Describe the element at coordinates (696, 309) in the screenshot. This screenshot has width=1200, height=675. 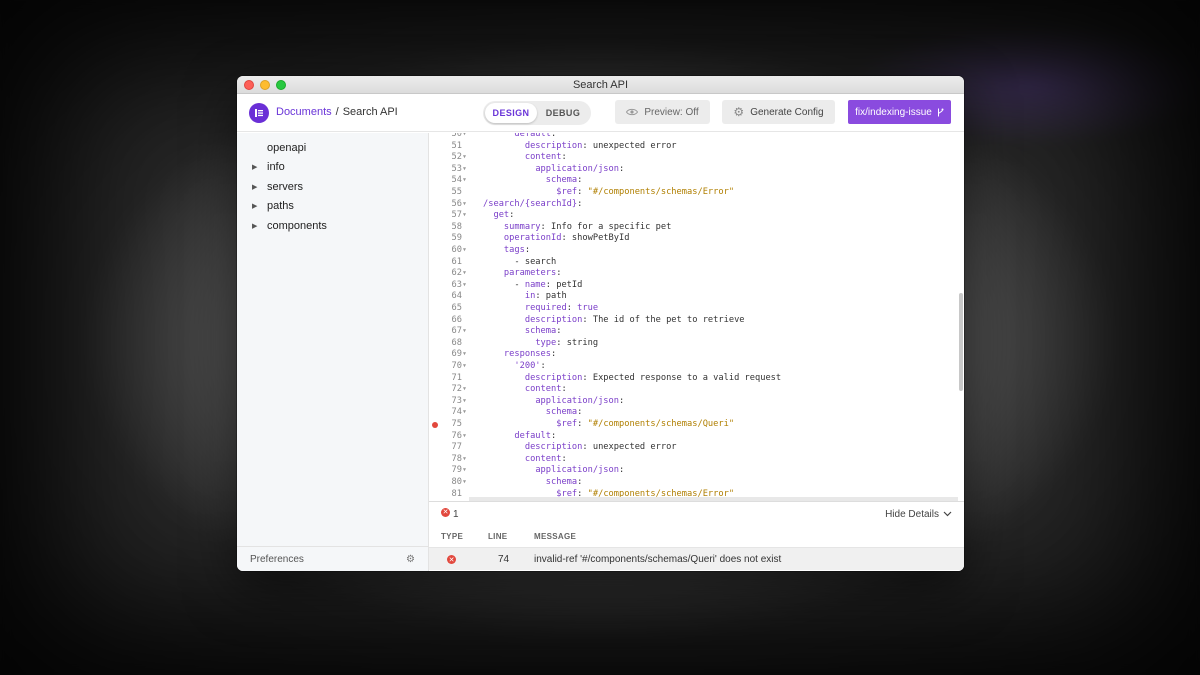
I see `code-line: 65 required: true` at that location.